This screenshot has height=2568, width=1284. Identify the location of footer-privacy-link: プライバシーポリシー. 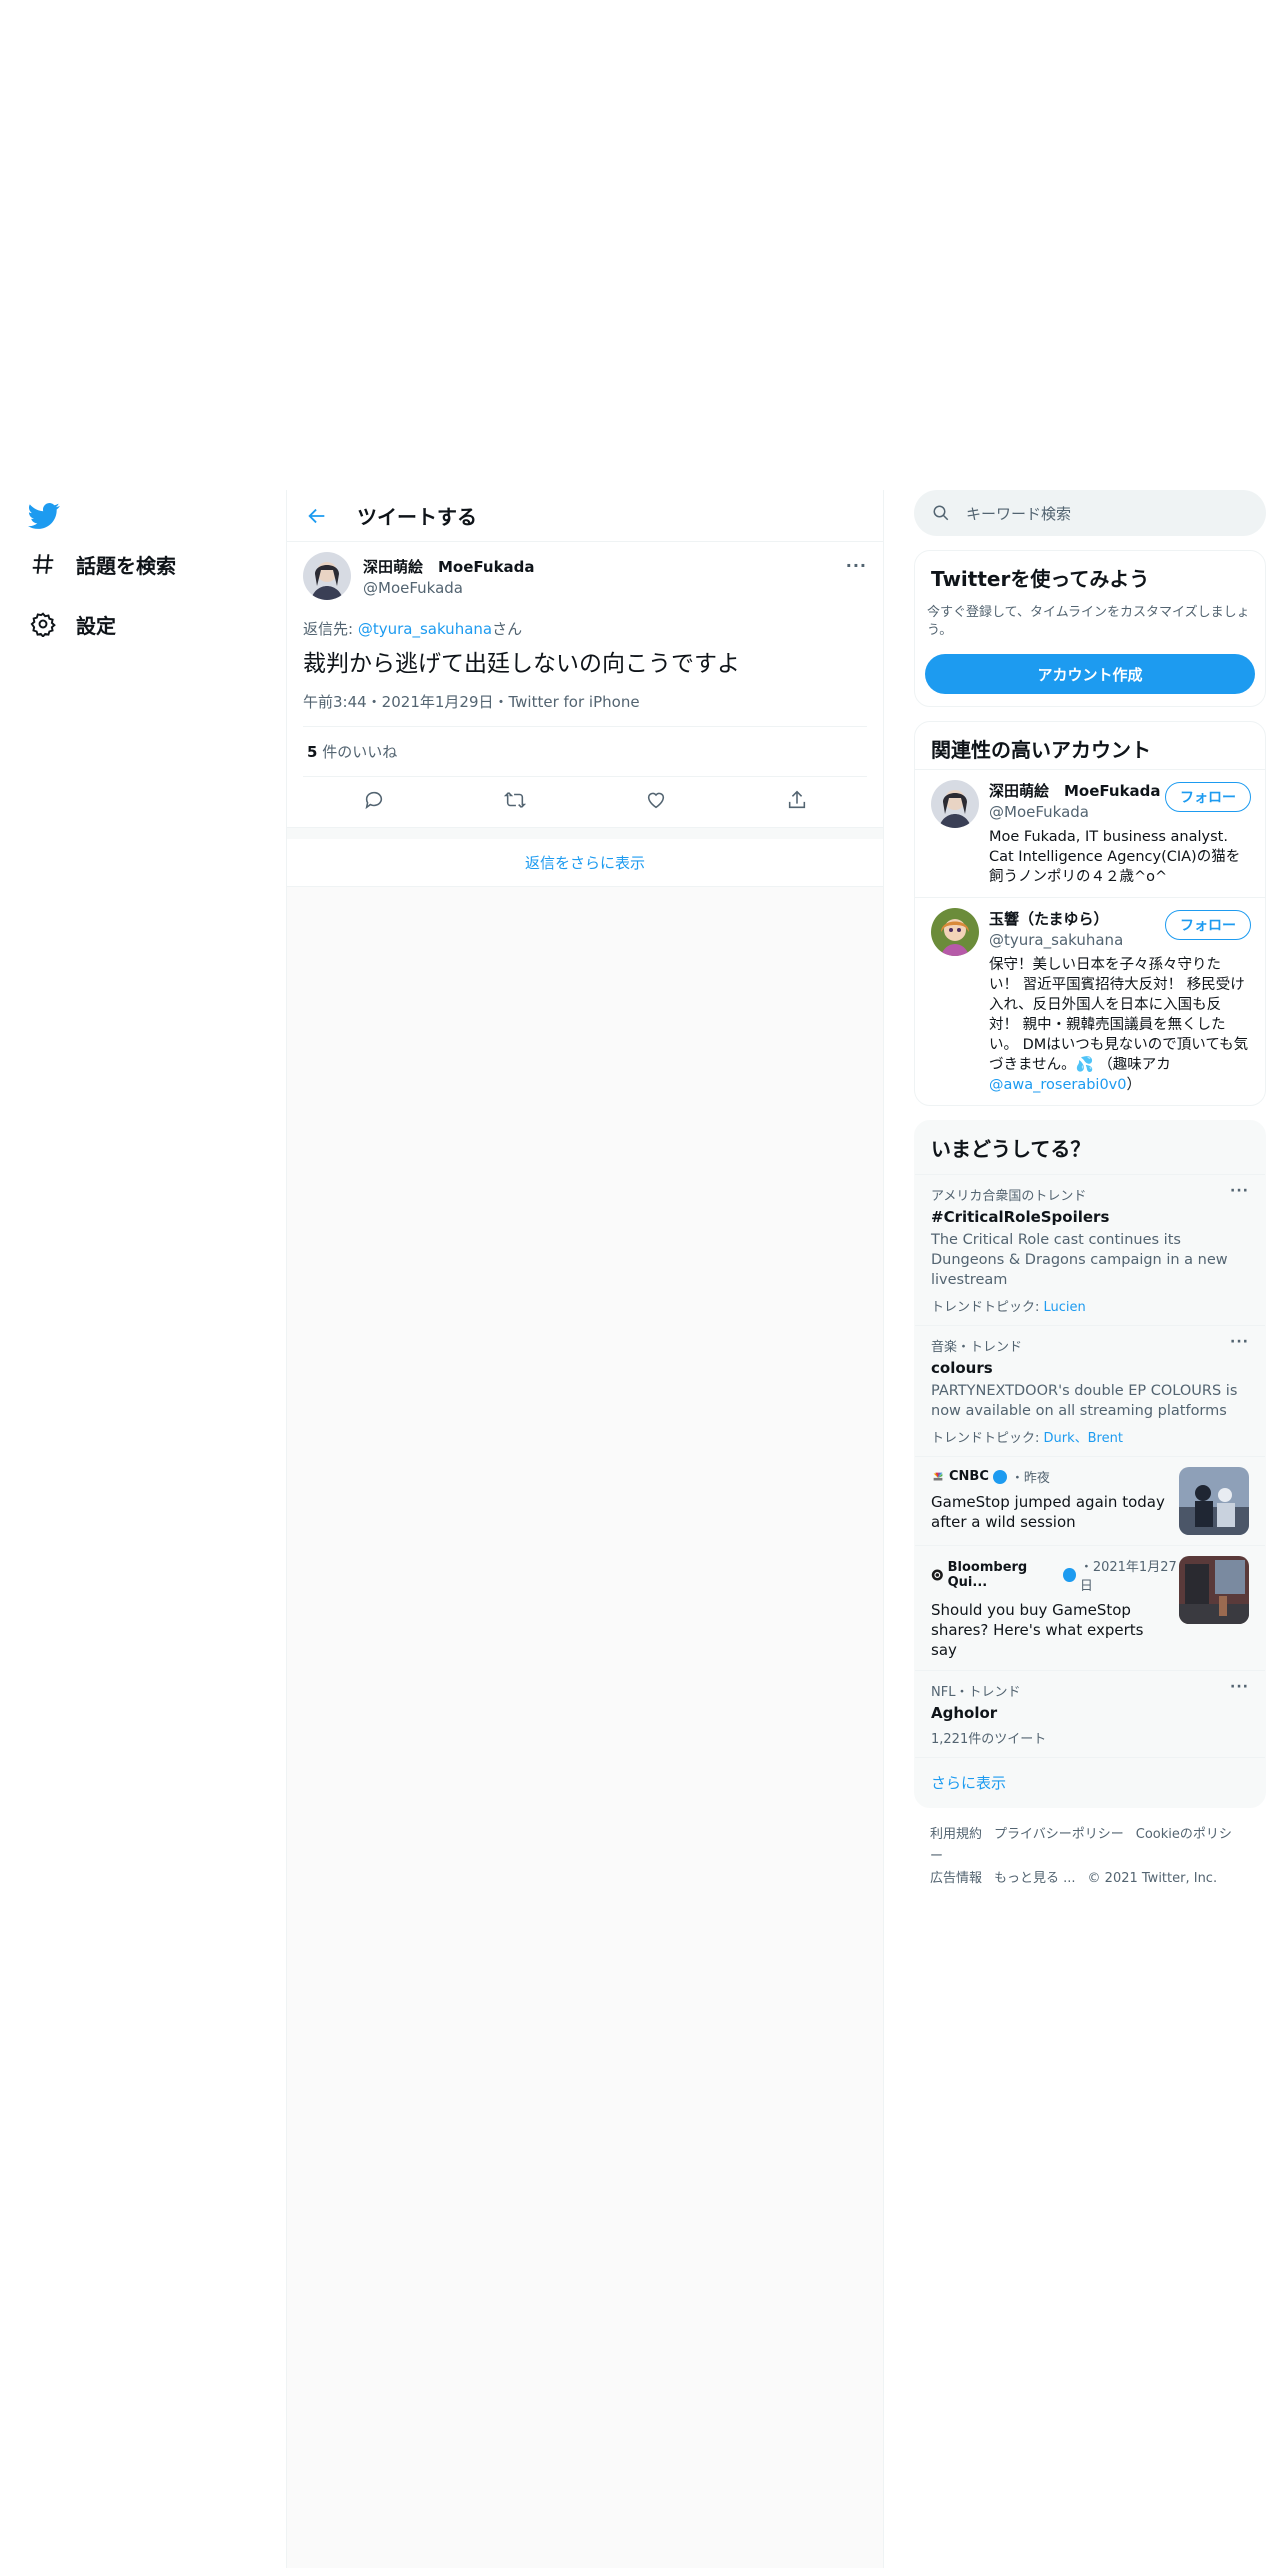
(1059, 1834).